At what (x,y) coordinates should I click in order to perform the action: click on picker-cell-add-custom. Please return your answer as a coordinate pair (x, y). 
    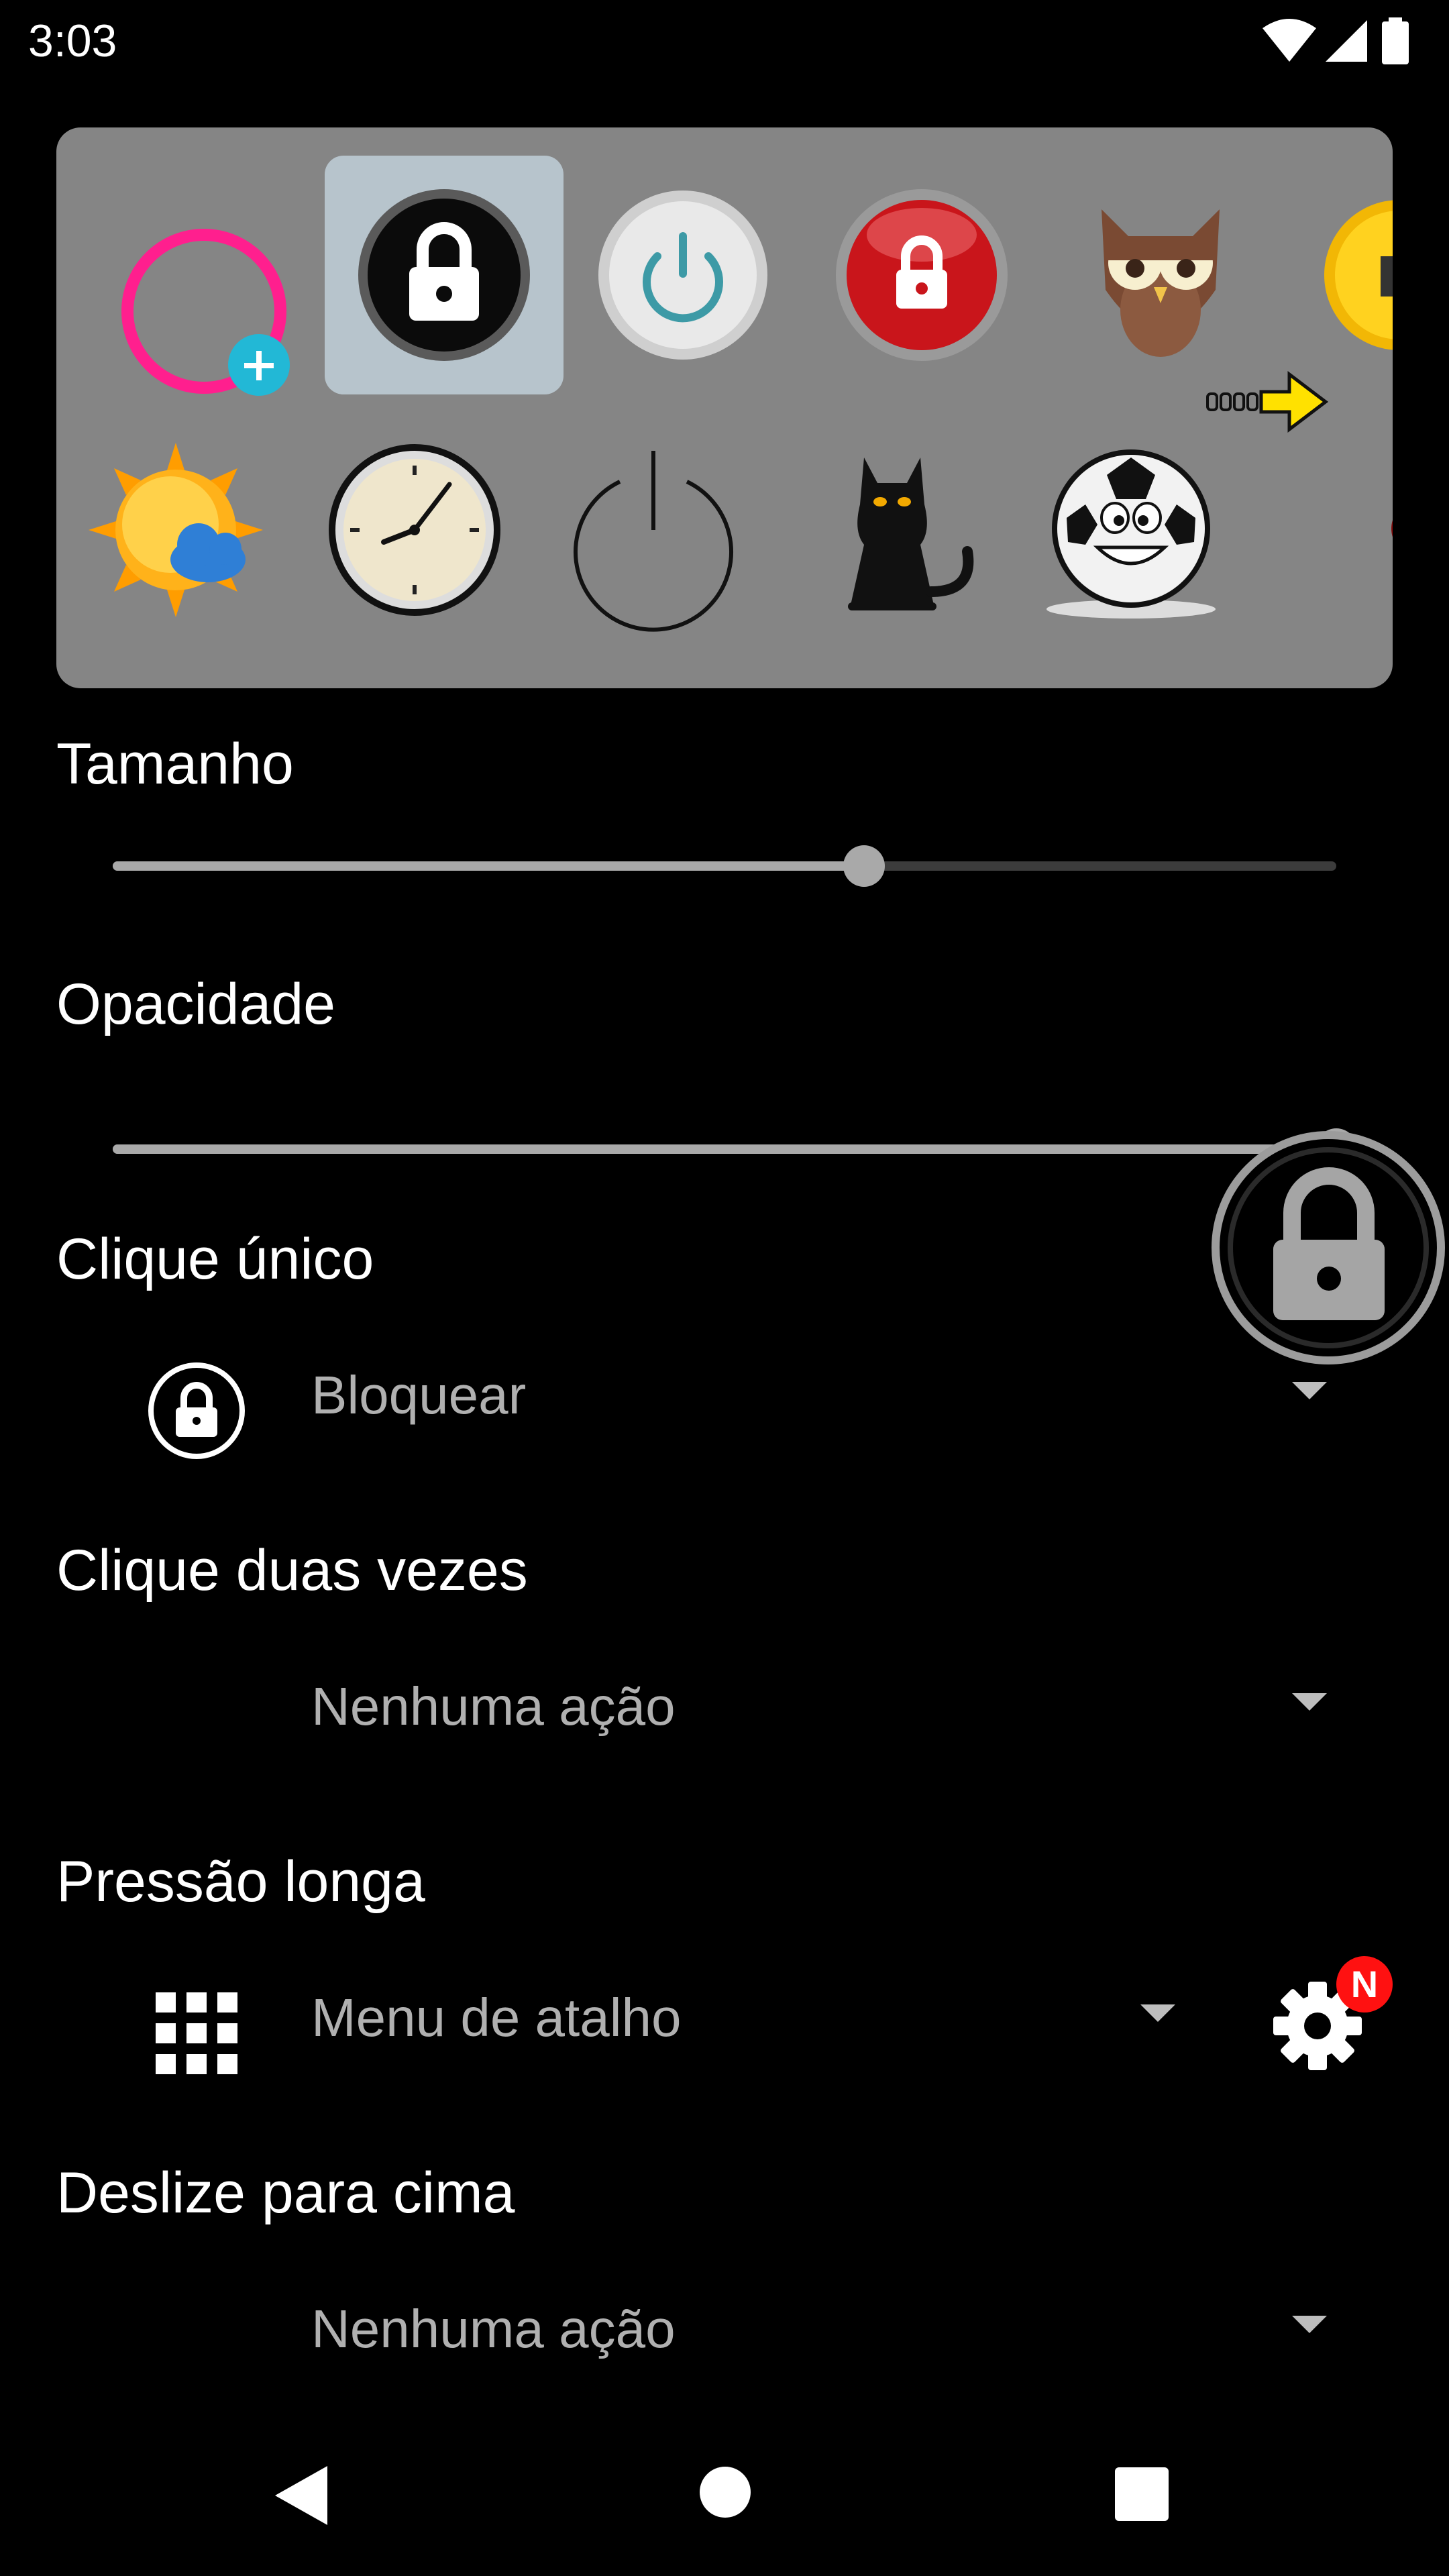
    Looking at the image, I should click on (175, 281).